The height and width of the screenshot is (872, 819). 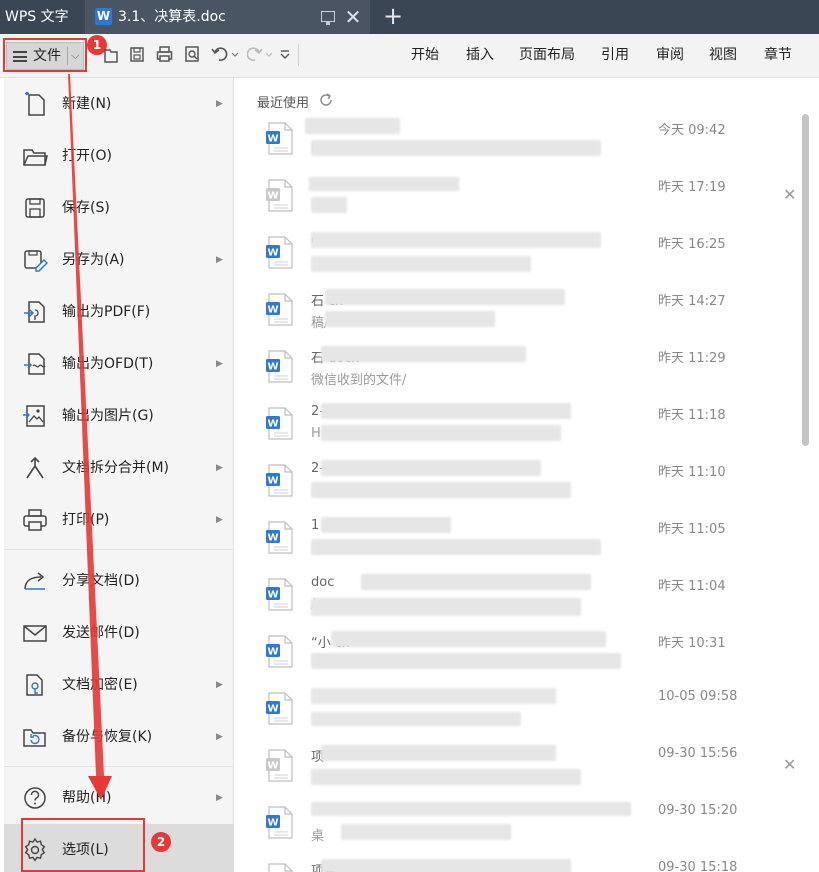 I want to click on recent-file-row: W 10-05 09:58, so click(x=517, y=712).